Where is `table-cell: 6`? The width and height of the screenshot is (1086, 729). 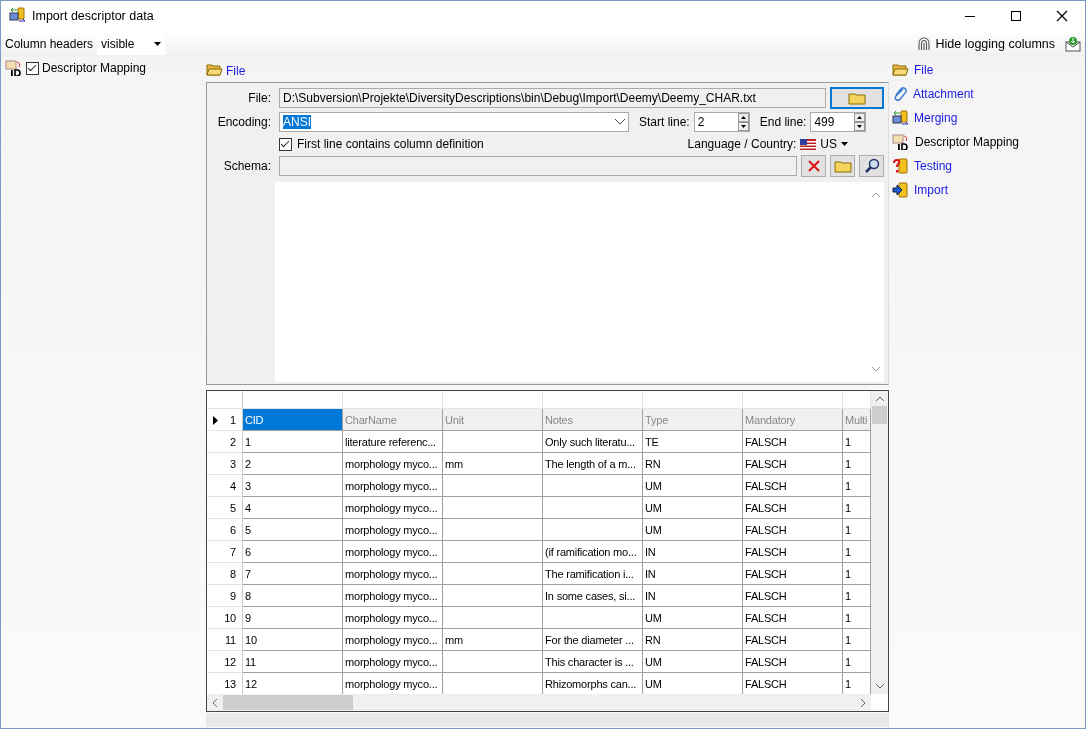 table-cell: 6 is located at coordinates (293, 552).